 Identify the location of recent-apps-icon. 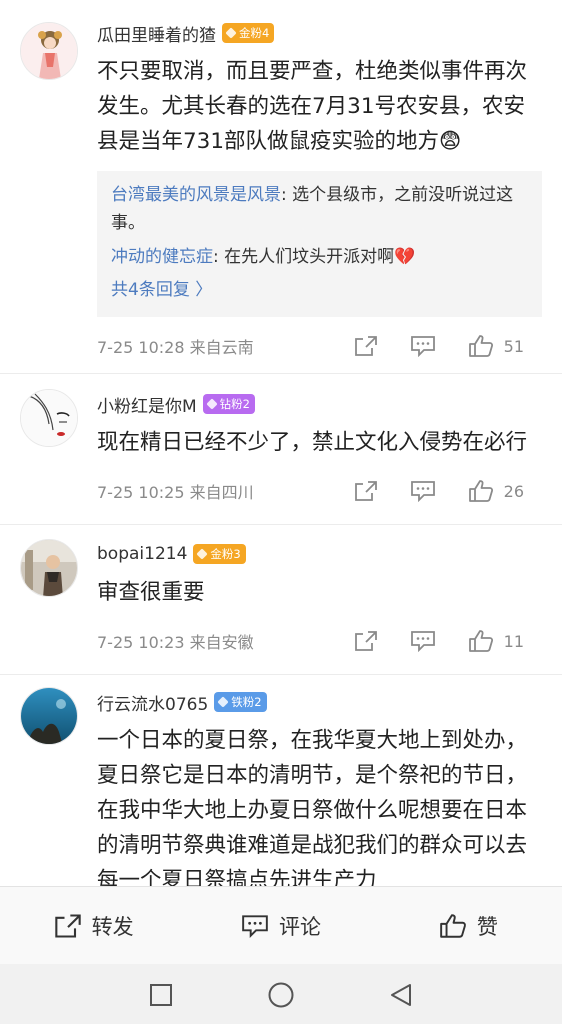
(161, 995).